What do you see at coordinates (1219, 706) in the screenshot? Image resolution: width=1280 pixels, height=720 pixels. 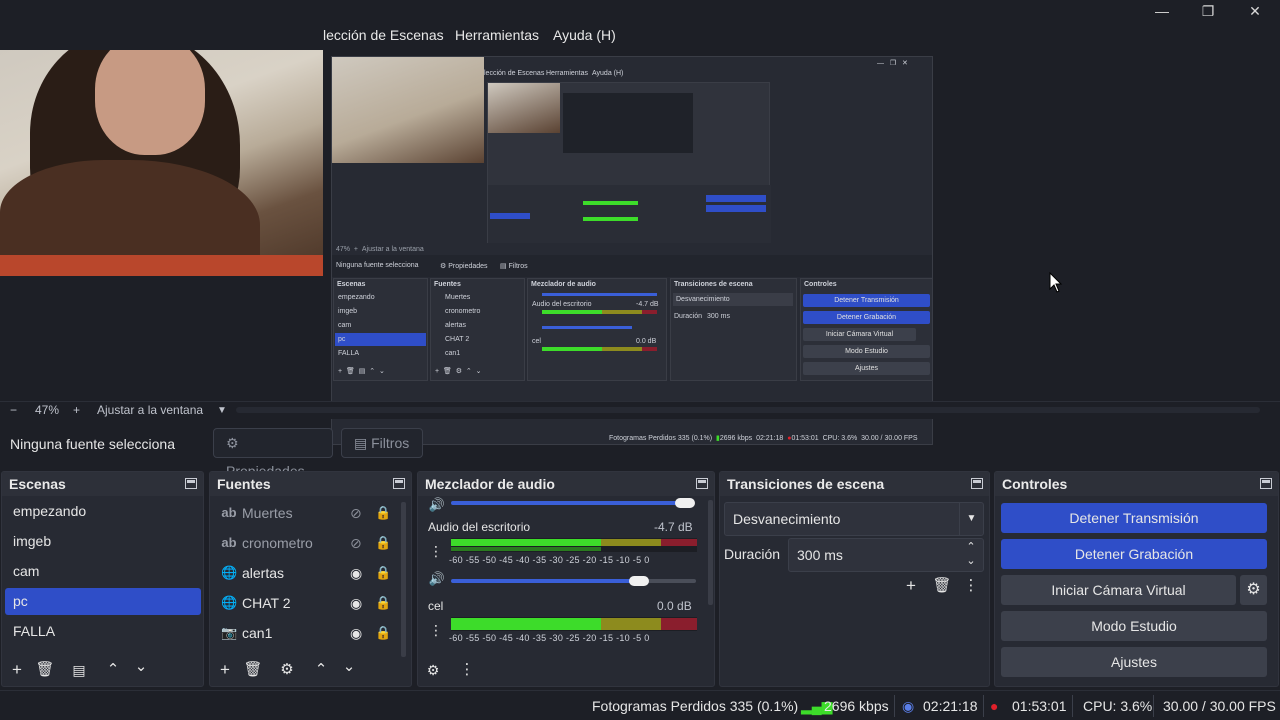 I see `fps: 30.00 / 30.00 FPS` at bounding box center [1219, 706].